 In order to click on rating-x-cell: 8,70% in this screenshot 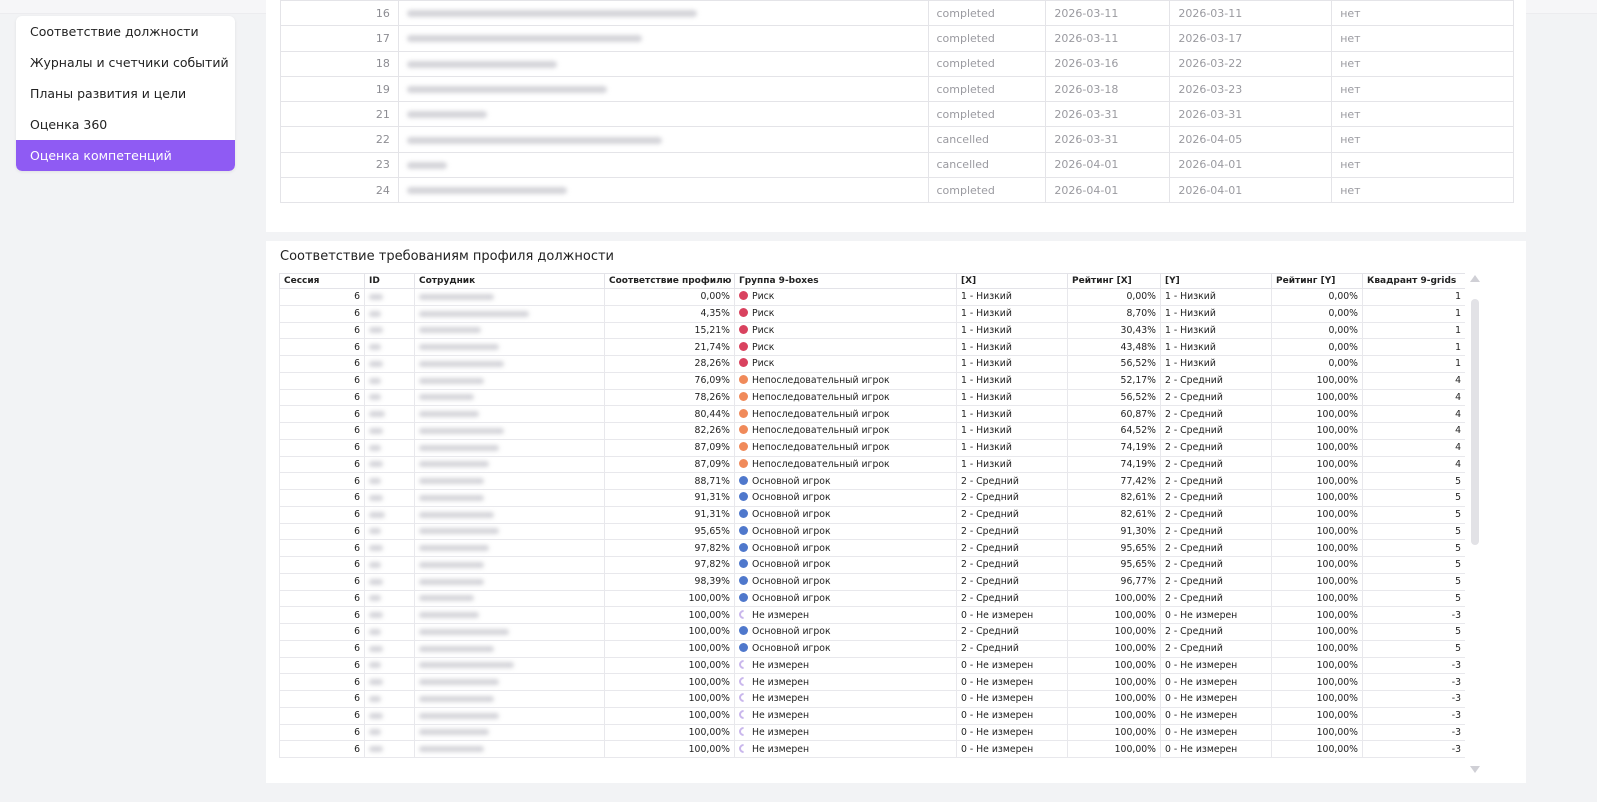, I will do `click(1114, 313)`.